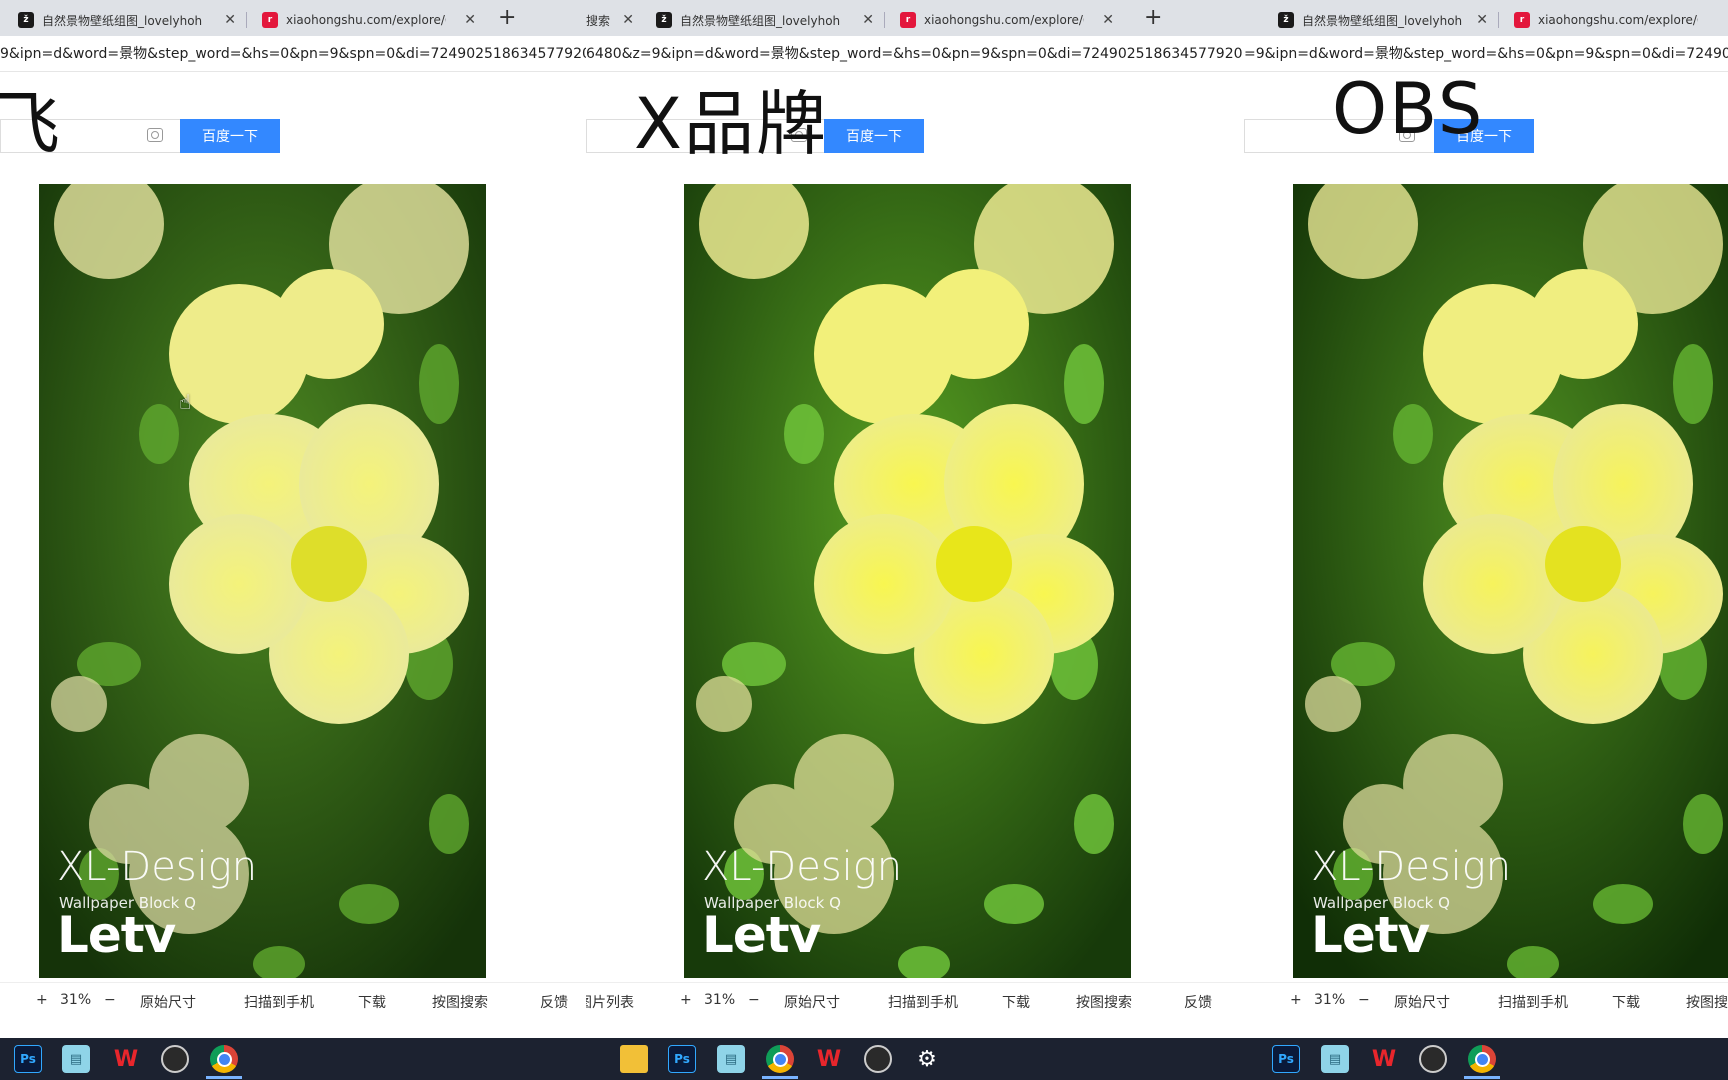 The width and height of the screenshot is (1728, 1080). Describe the element at coordinates (155, 135) in the screenshot. I see `camera-icon` at that location.